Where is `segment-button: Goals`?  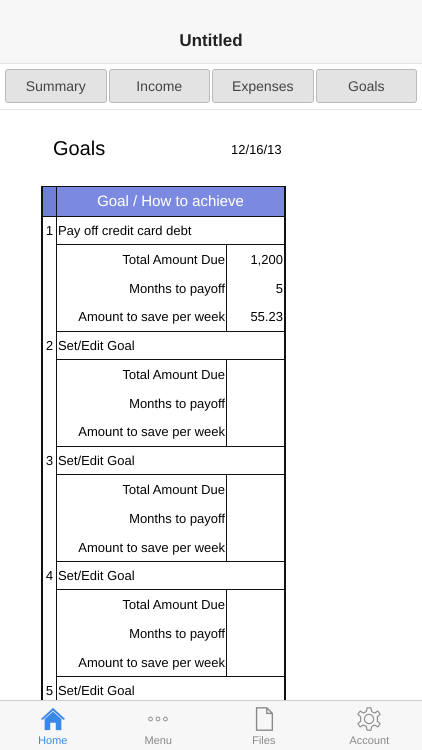 segment-button: Goals is located at coordinates (366, 86).